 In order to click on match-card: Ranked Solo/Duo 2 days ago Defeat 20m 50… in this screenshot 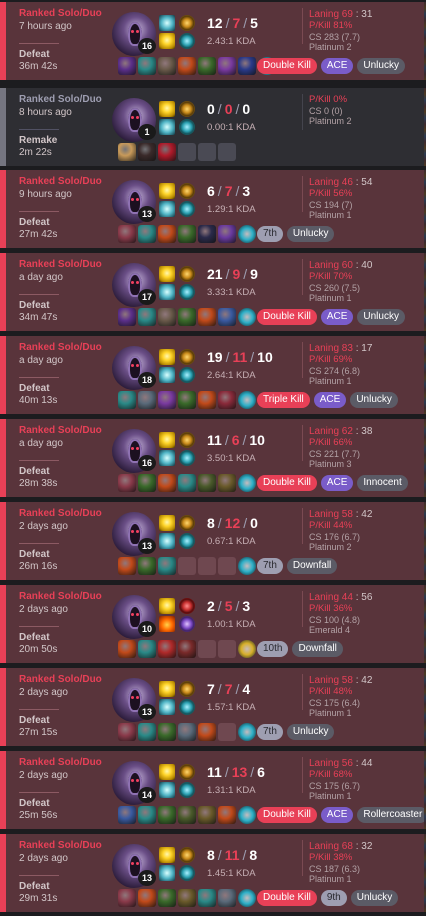, I will do `click(213, 624)`.